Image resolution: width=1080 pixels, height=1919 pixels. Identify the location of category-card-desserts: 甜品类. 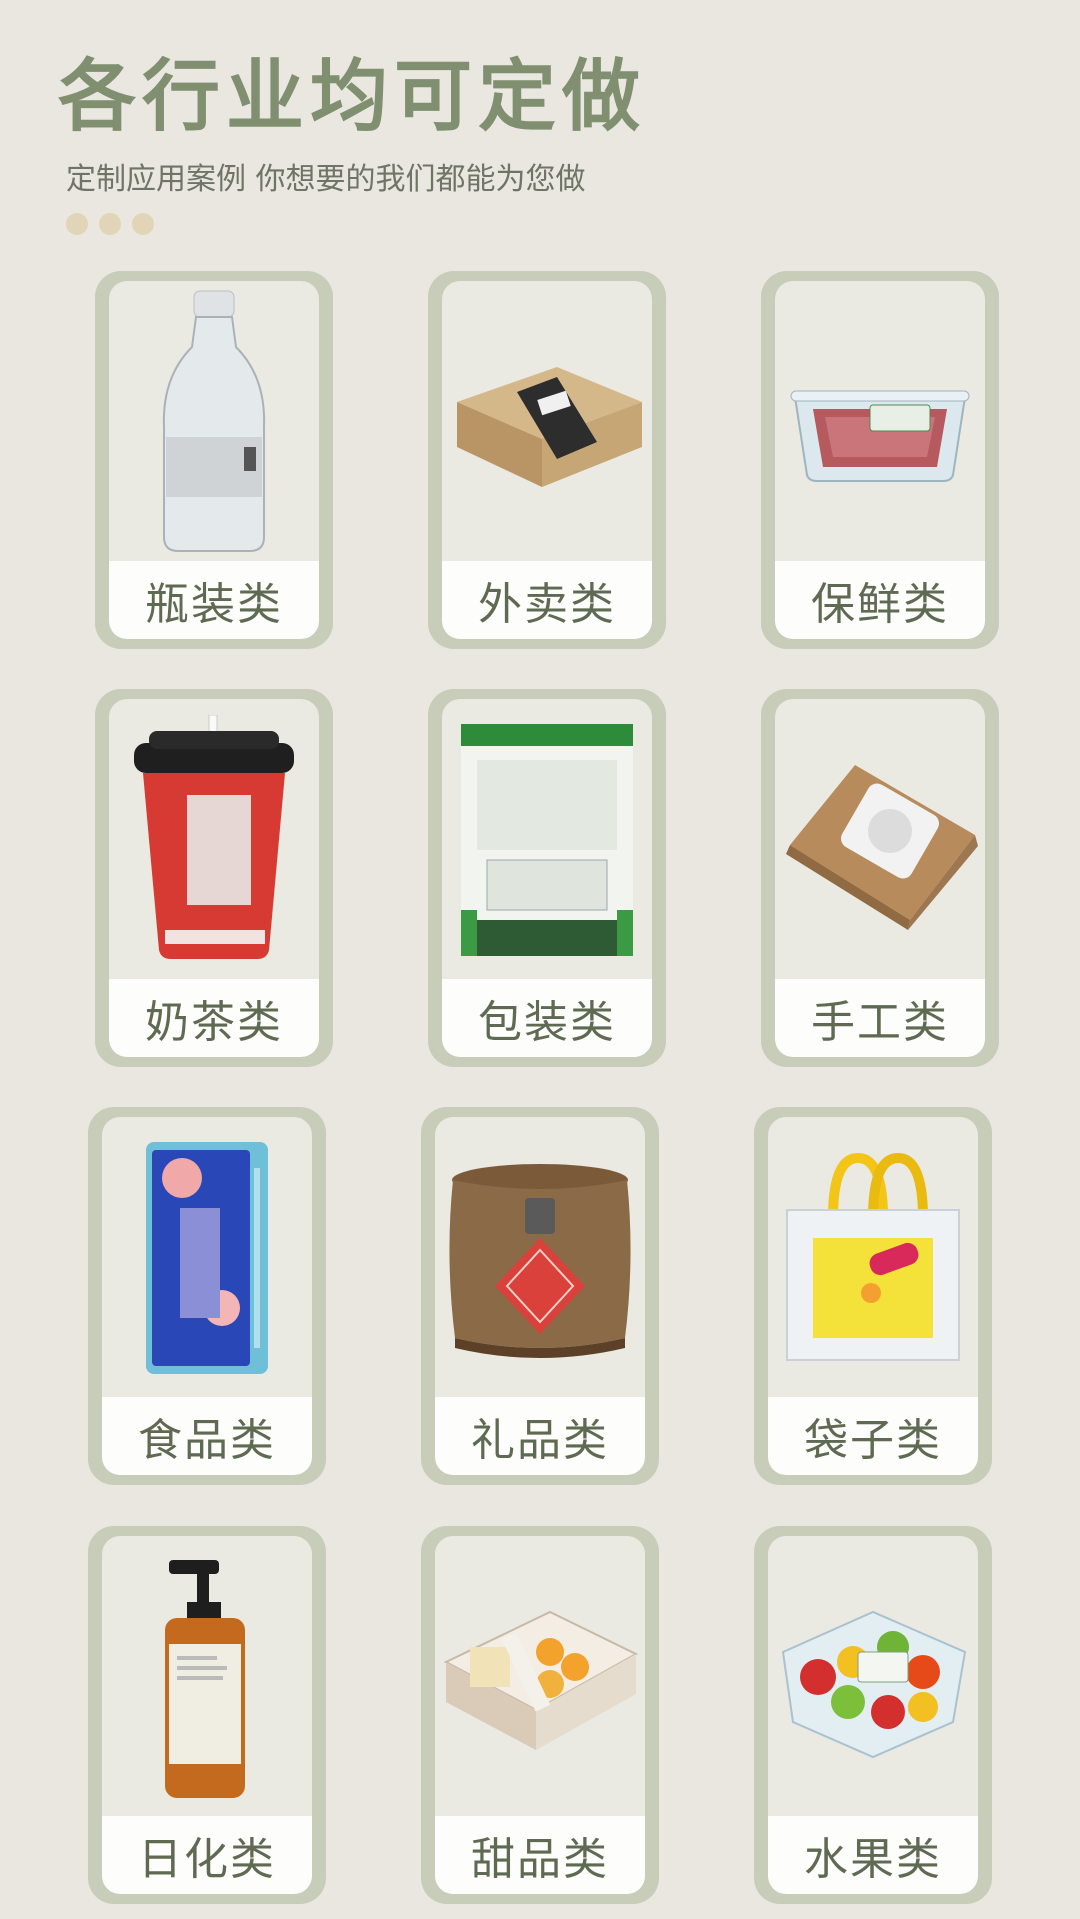
(540, 1715).